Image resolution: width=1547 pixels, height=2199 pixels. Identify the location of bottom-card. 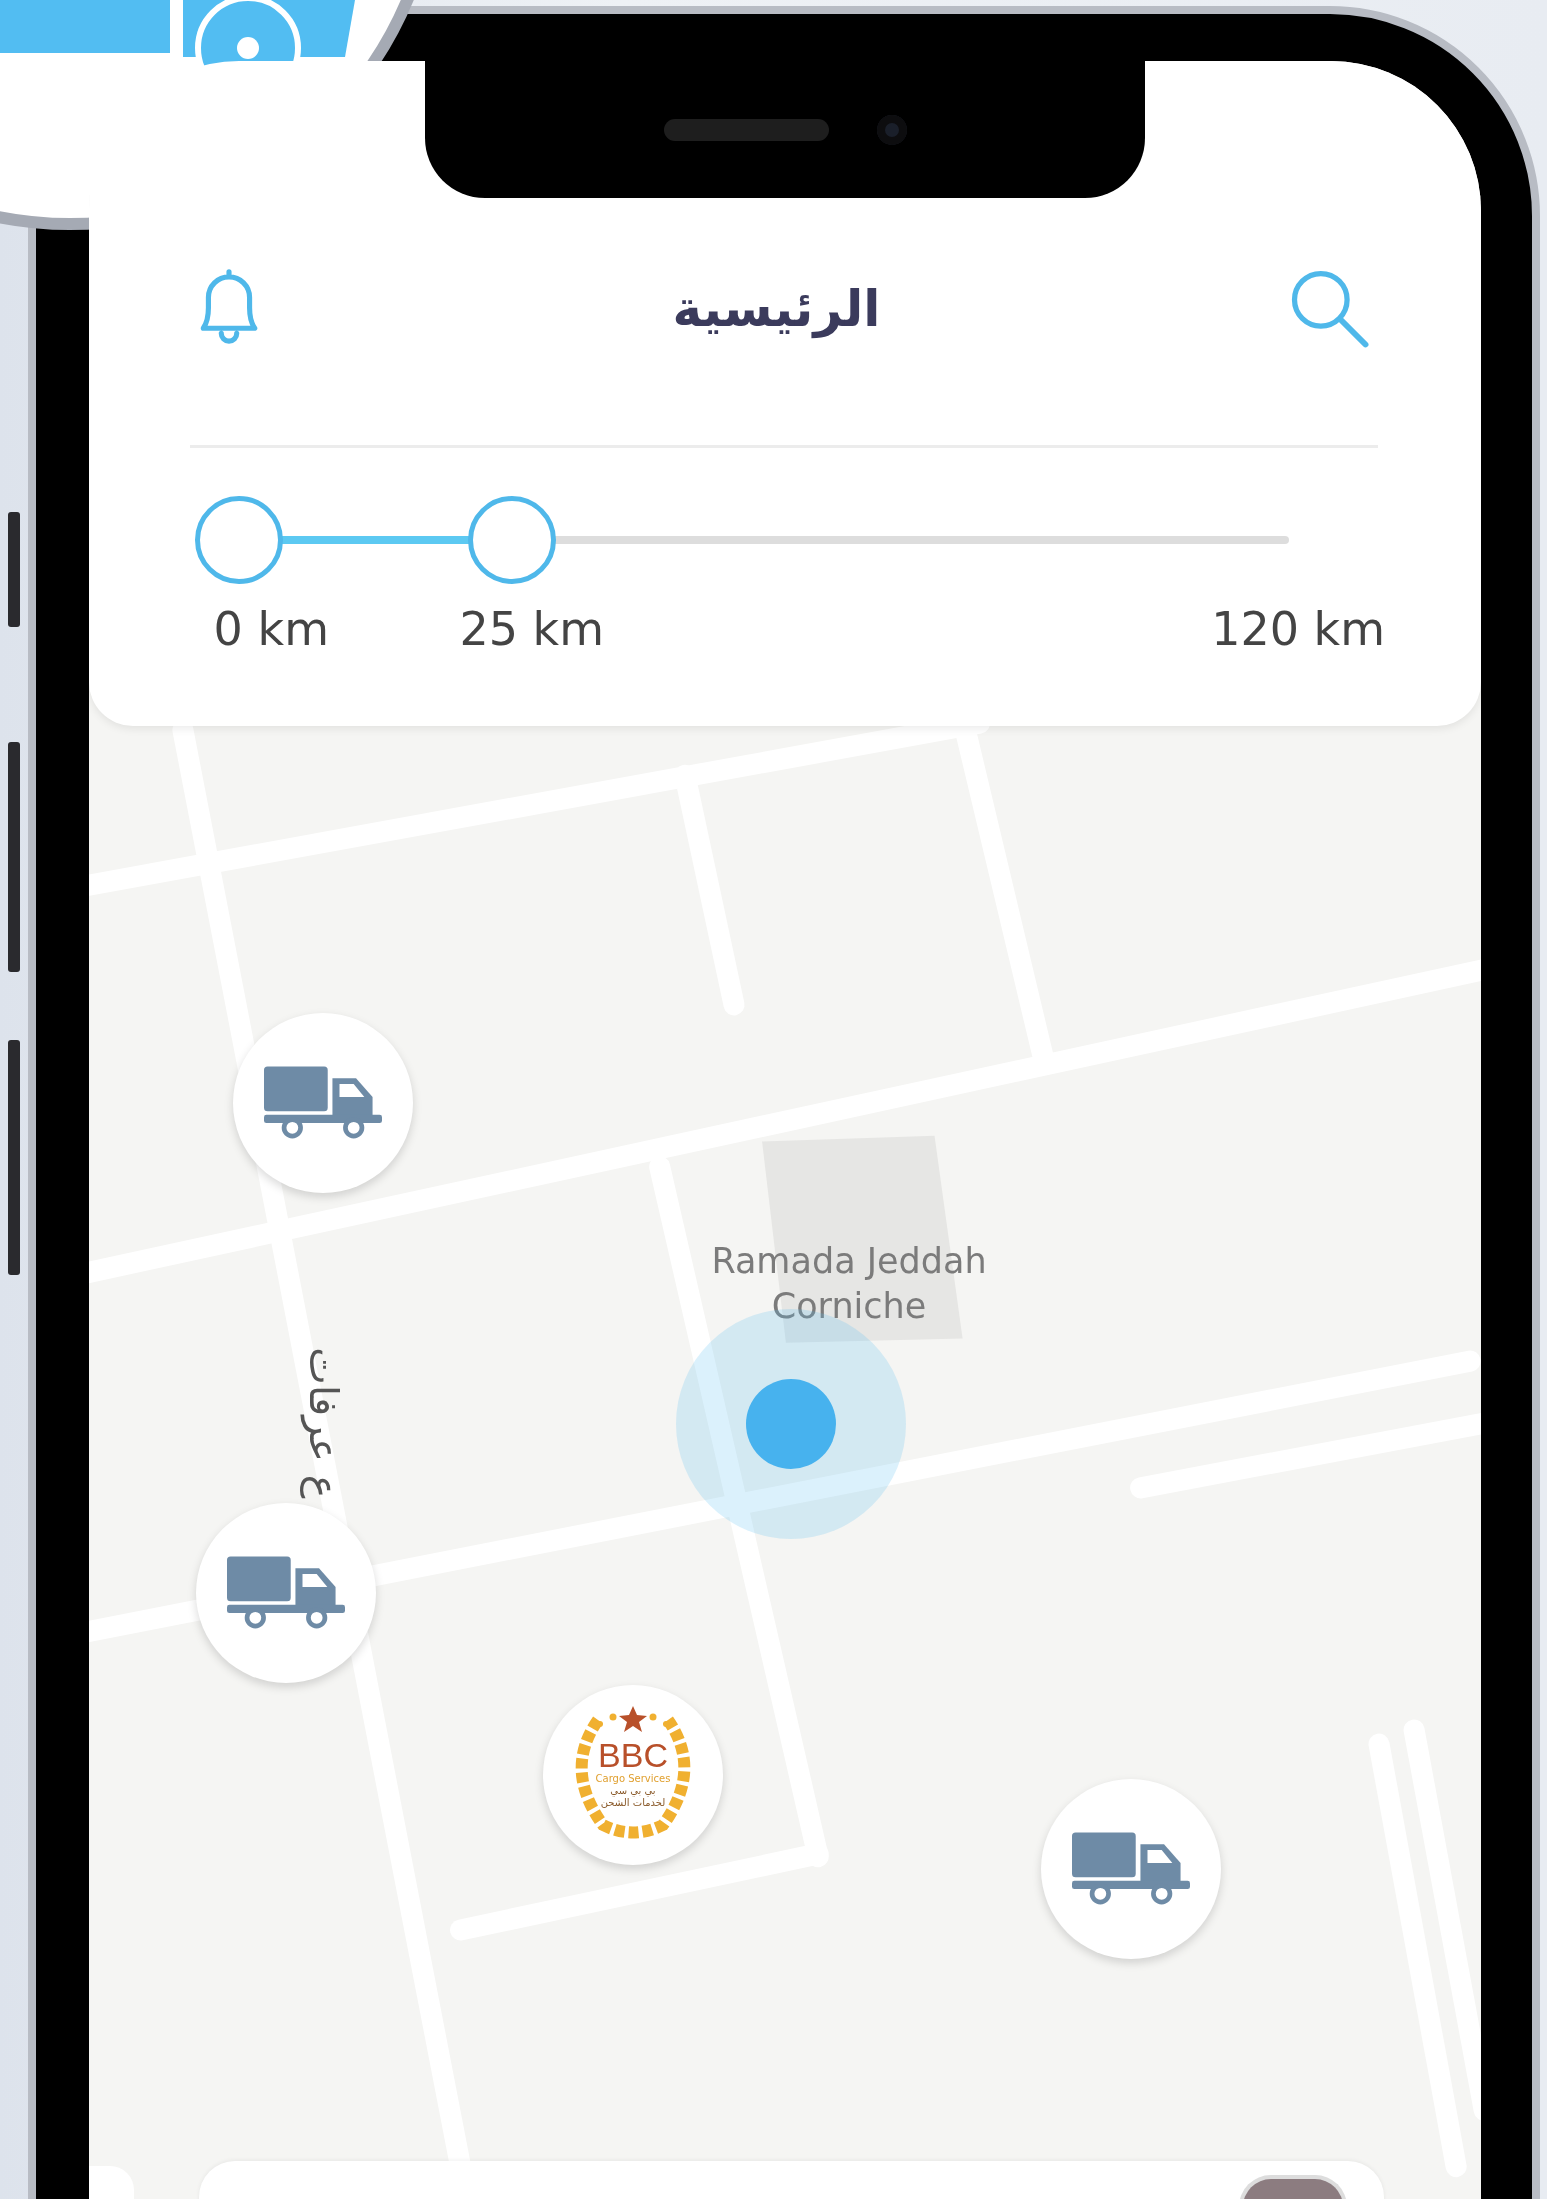
(791, 2180).